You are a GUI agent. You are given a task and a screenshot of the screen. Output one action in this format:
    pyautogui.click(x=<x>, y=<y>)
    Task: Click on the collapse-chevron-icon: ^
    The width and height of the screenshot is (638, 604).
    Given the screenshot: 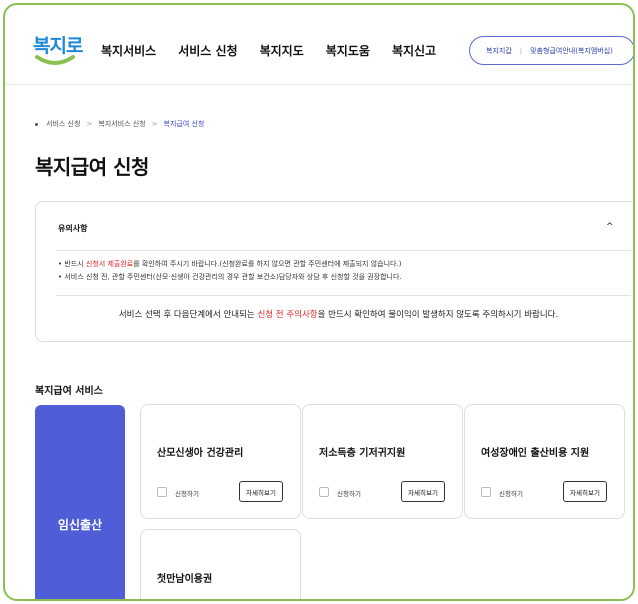 What is the action you would take?
    pyautogui.click(x=610, y=227)
    